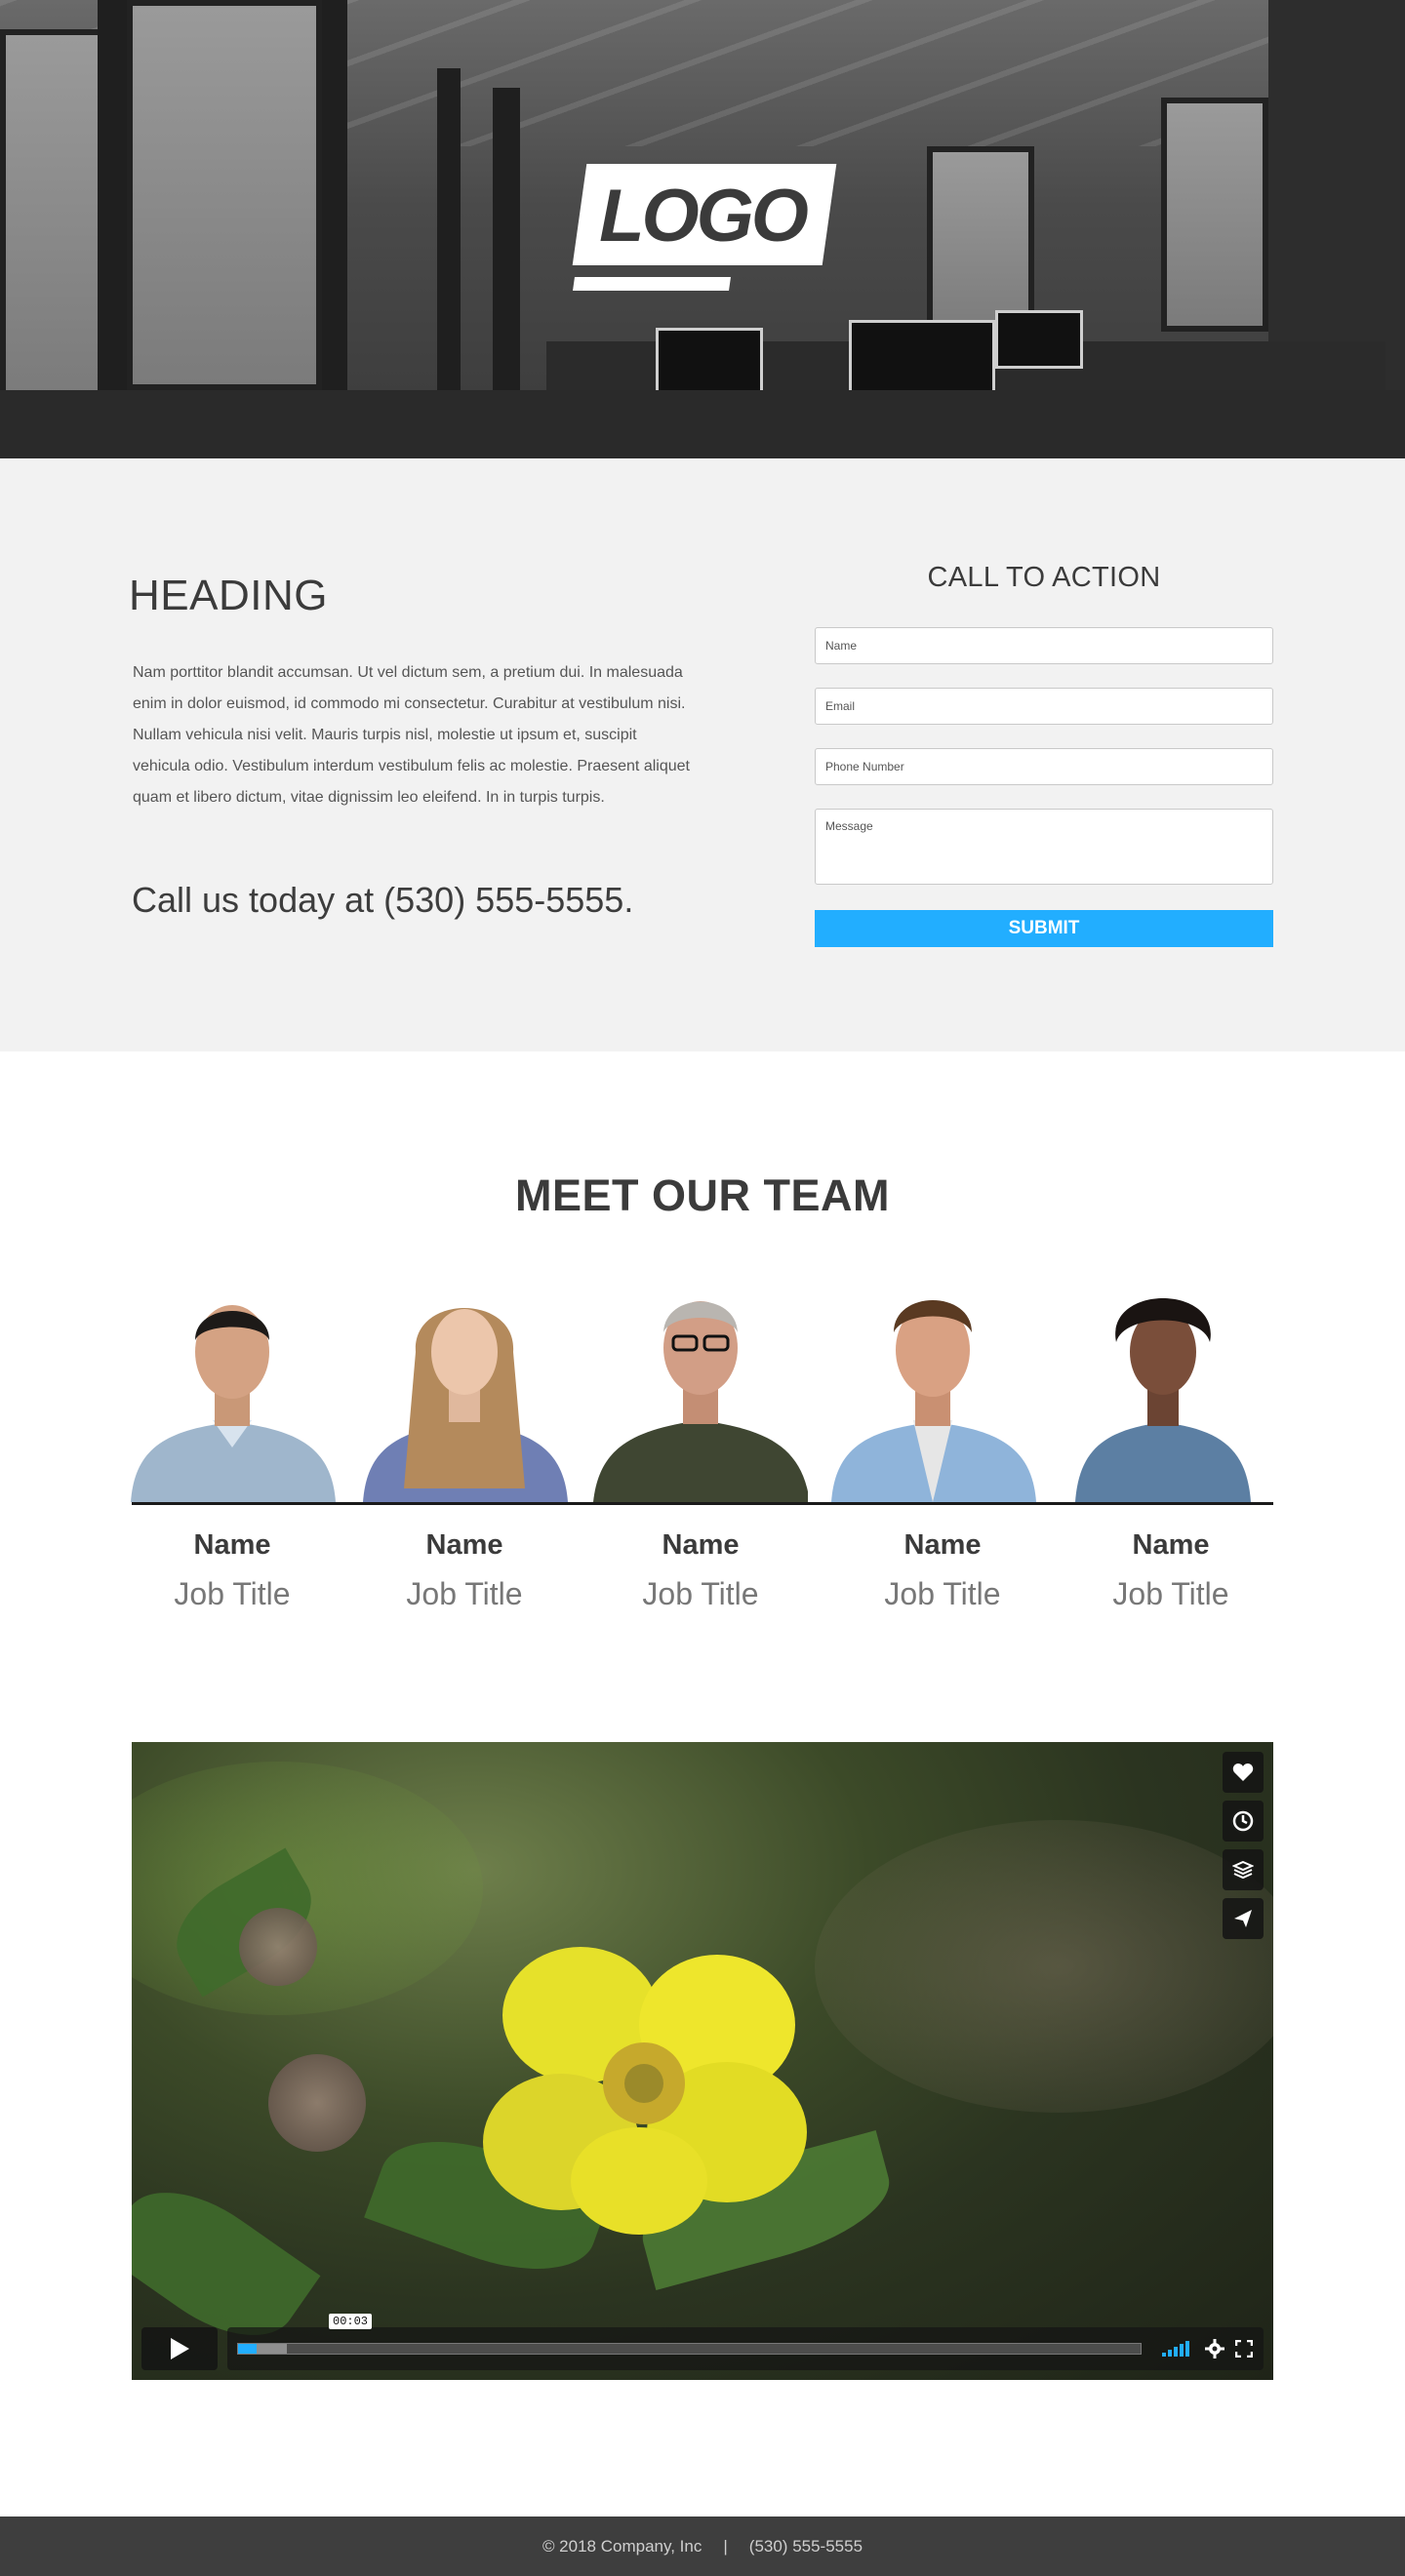 The height and width of the screenshot is (2576, 1405). I want to click on message-input, so click(1044, 847).